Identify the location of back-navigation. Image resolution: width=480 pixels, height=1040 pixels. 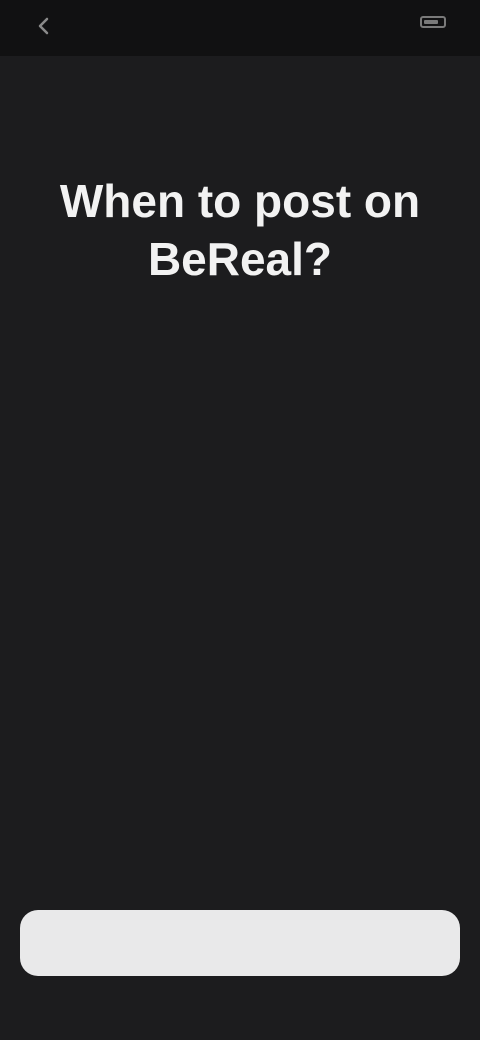
(48, 26).